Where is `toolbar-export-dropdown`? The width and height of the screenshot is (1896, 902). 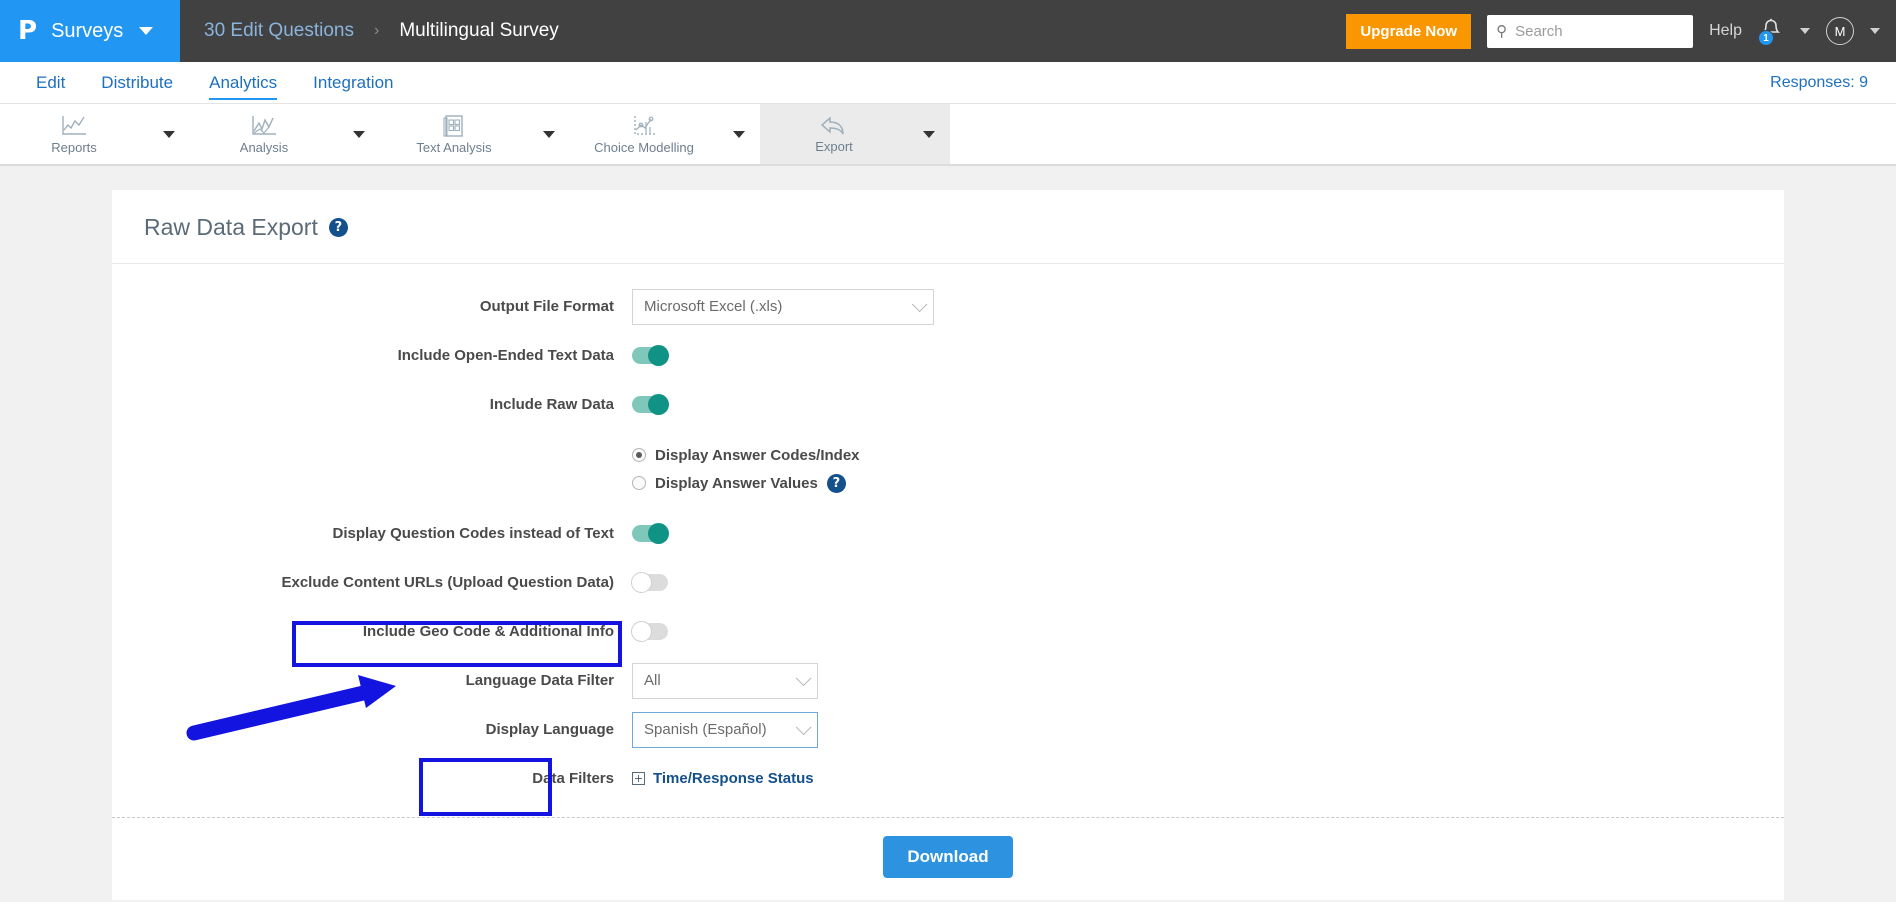
toolbar-export-dropdown is located at coordinates (929, 134).